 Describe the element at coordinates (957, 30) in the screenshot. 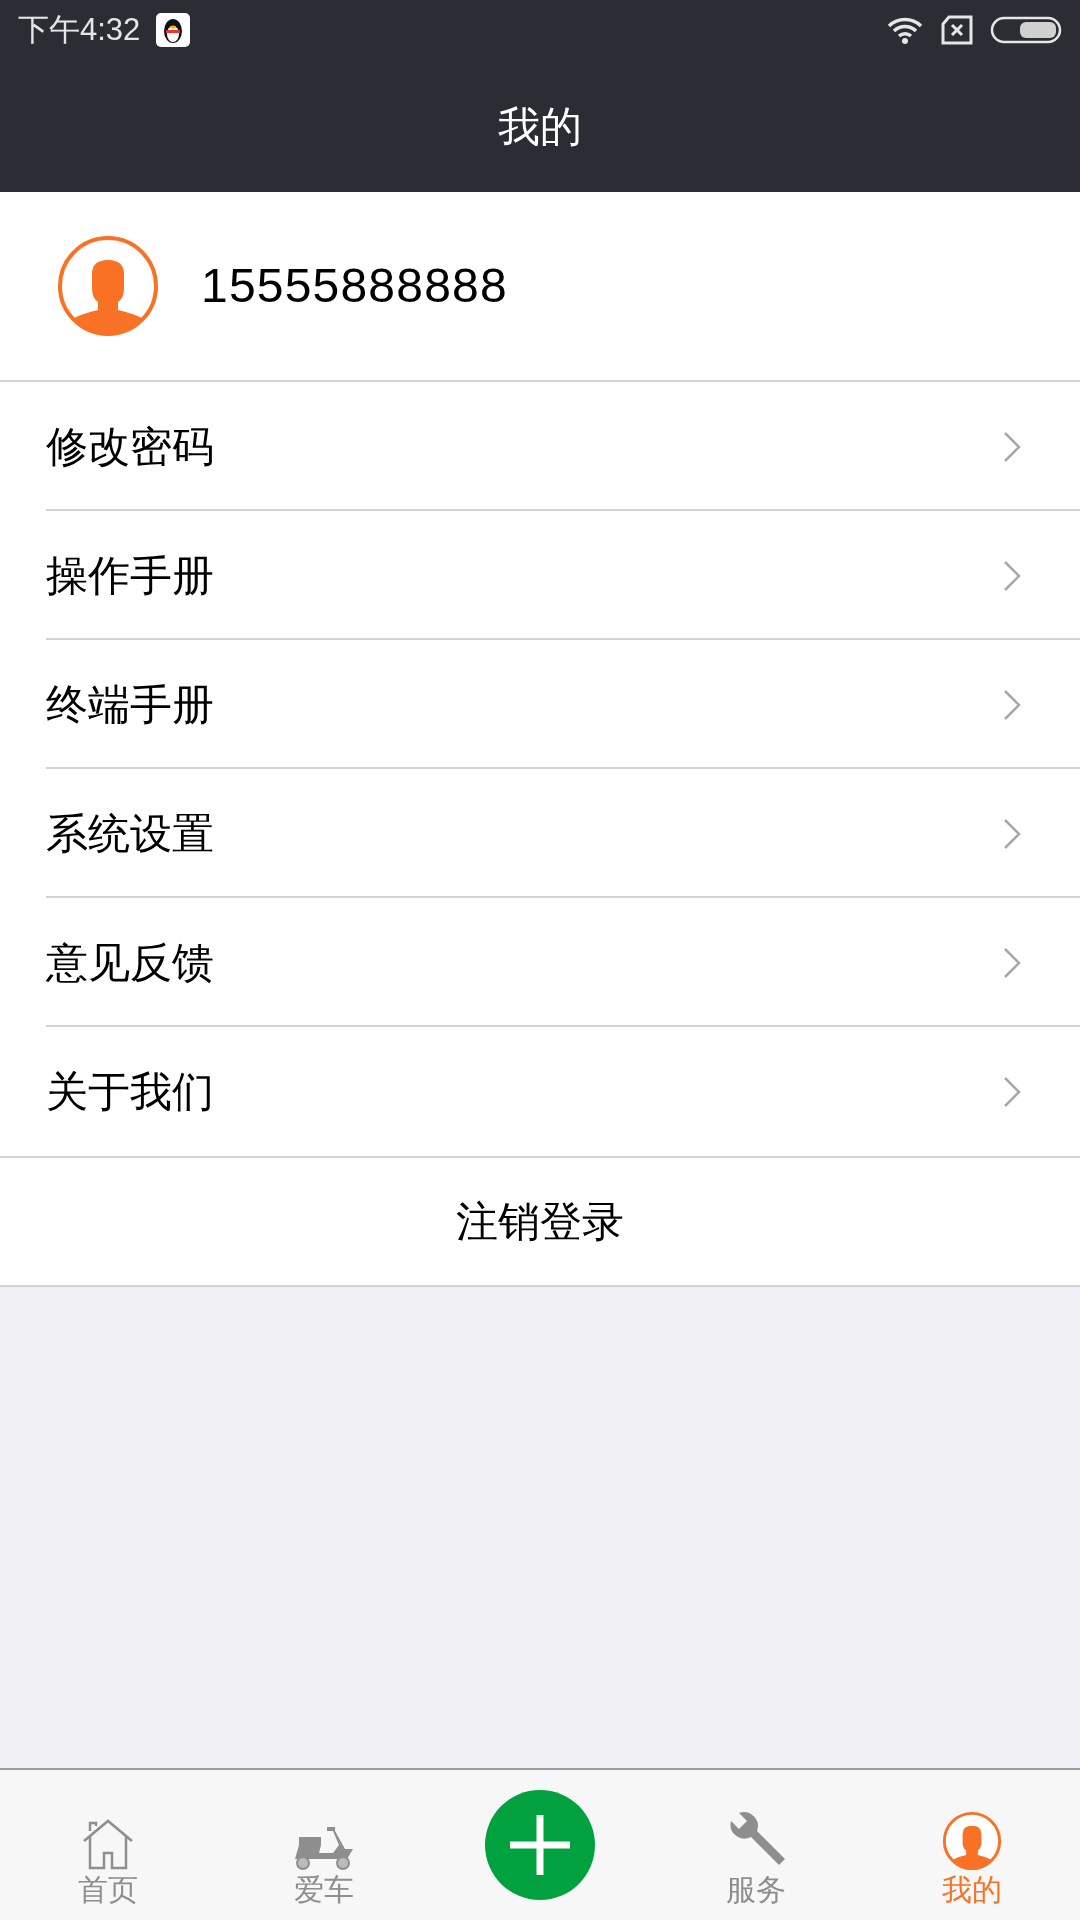

I see `no-sim-icon` at that location.